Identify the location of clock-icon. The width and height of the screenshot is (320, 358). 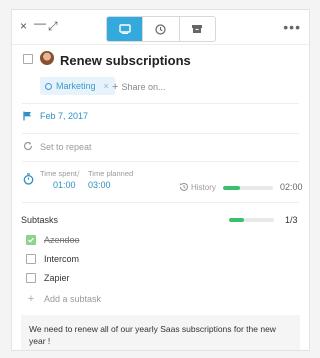
(161, 29).